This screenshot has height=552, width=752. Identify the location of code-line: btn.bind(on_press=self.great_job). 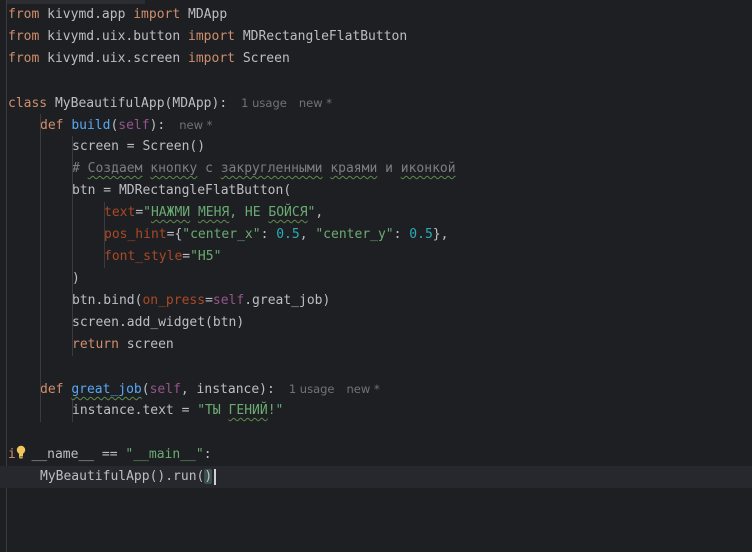
(165, 301).